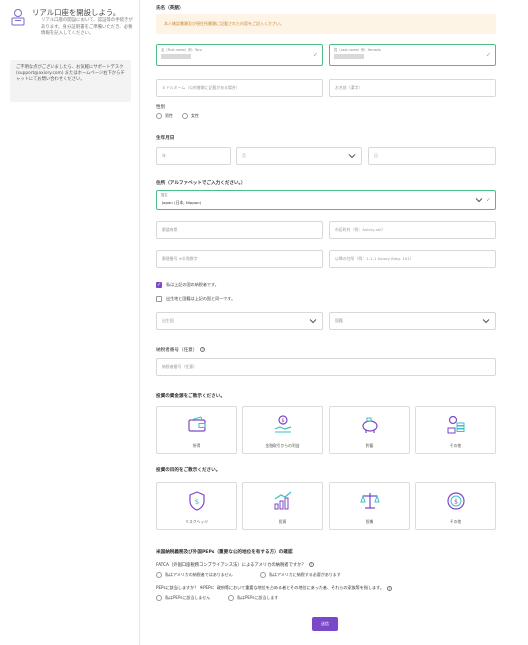 This screenshot has width=528, height=645. Describe the element at coordinates (305, 574) in the screenshot. I see `fatca-yes-label: 私はアメリカに納税する必要があります` at that location.